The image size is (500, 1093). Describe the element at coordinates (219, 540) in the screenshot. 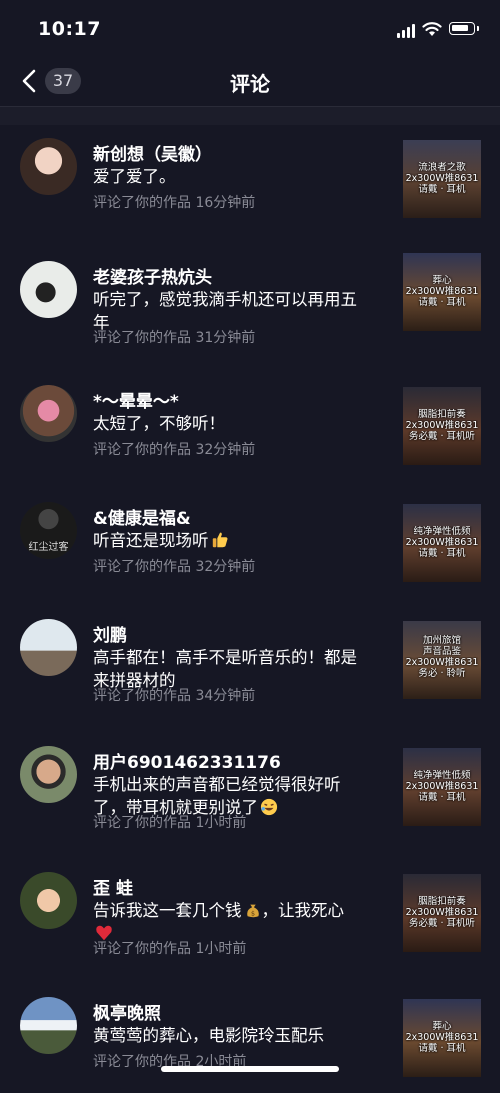

I see `thumbs-up-emoji` at that location.